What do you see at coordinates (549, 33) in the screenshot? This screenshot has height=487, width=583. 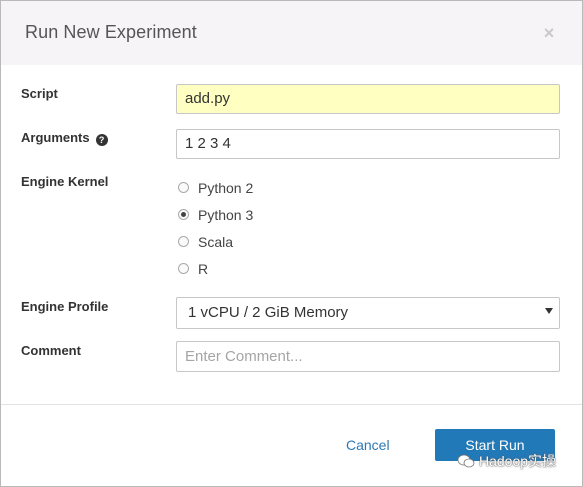 I see `close-icon: ×` at bounding box center [549, 33].